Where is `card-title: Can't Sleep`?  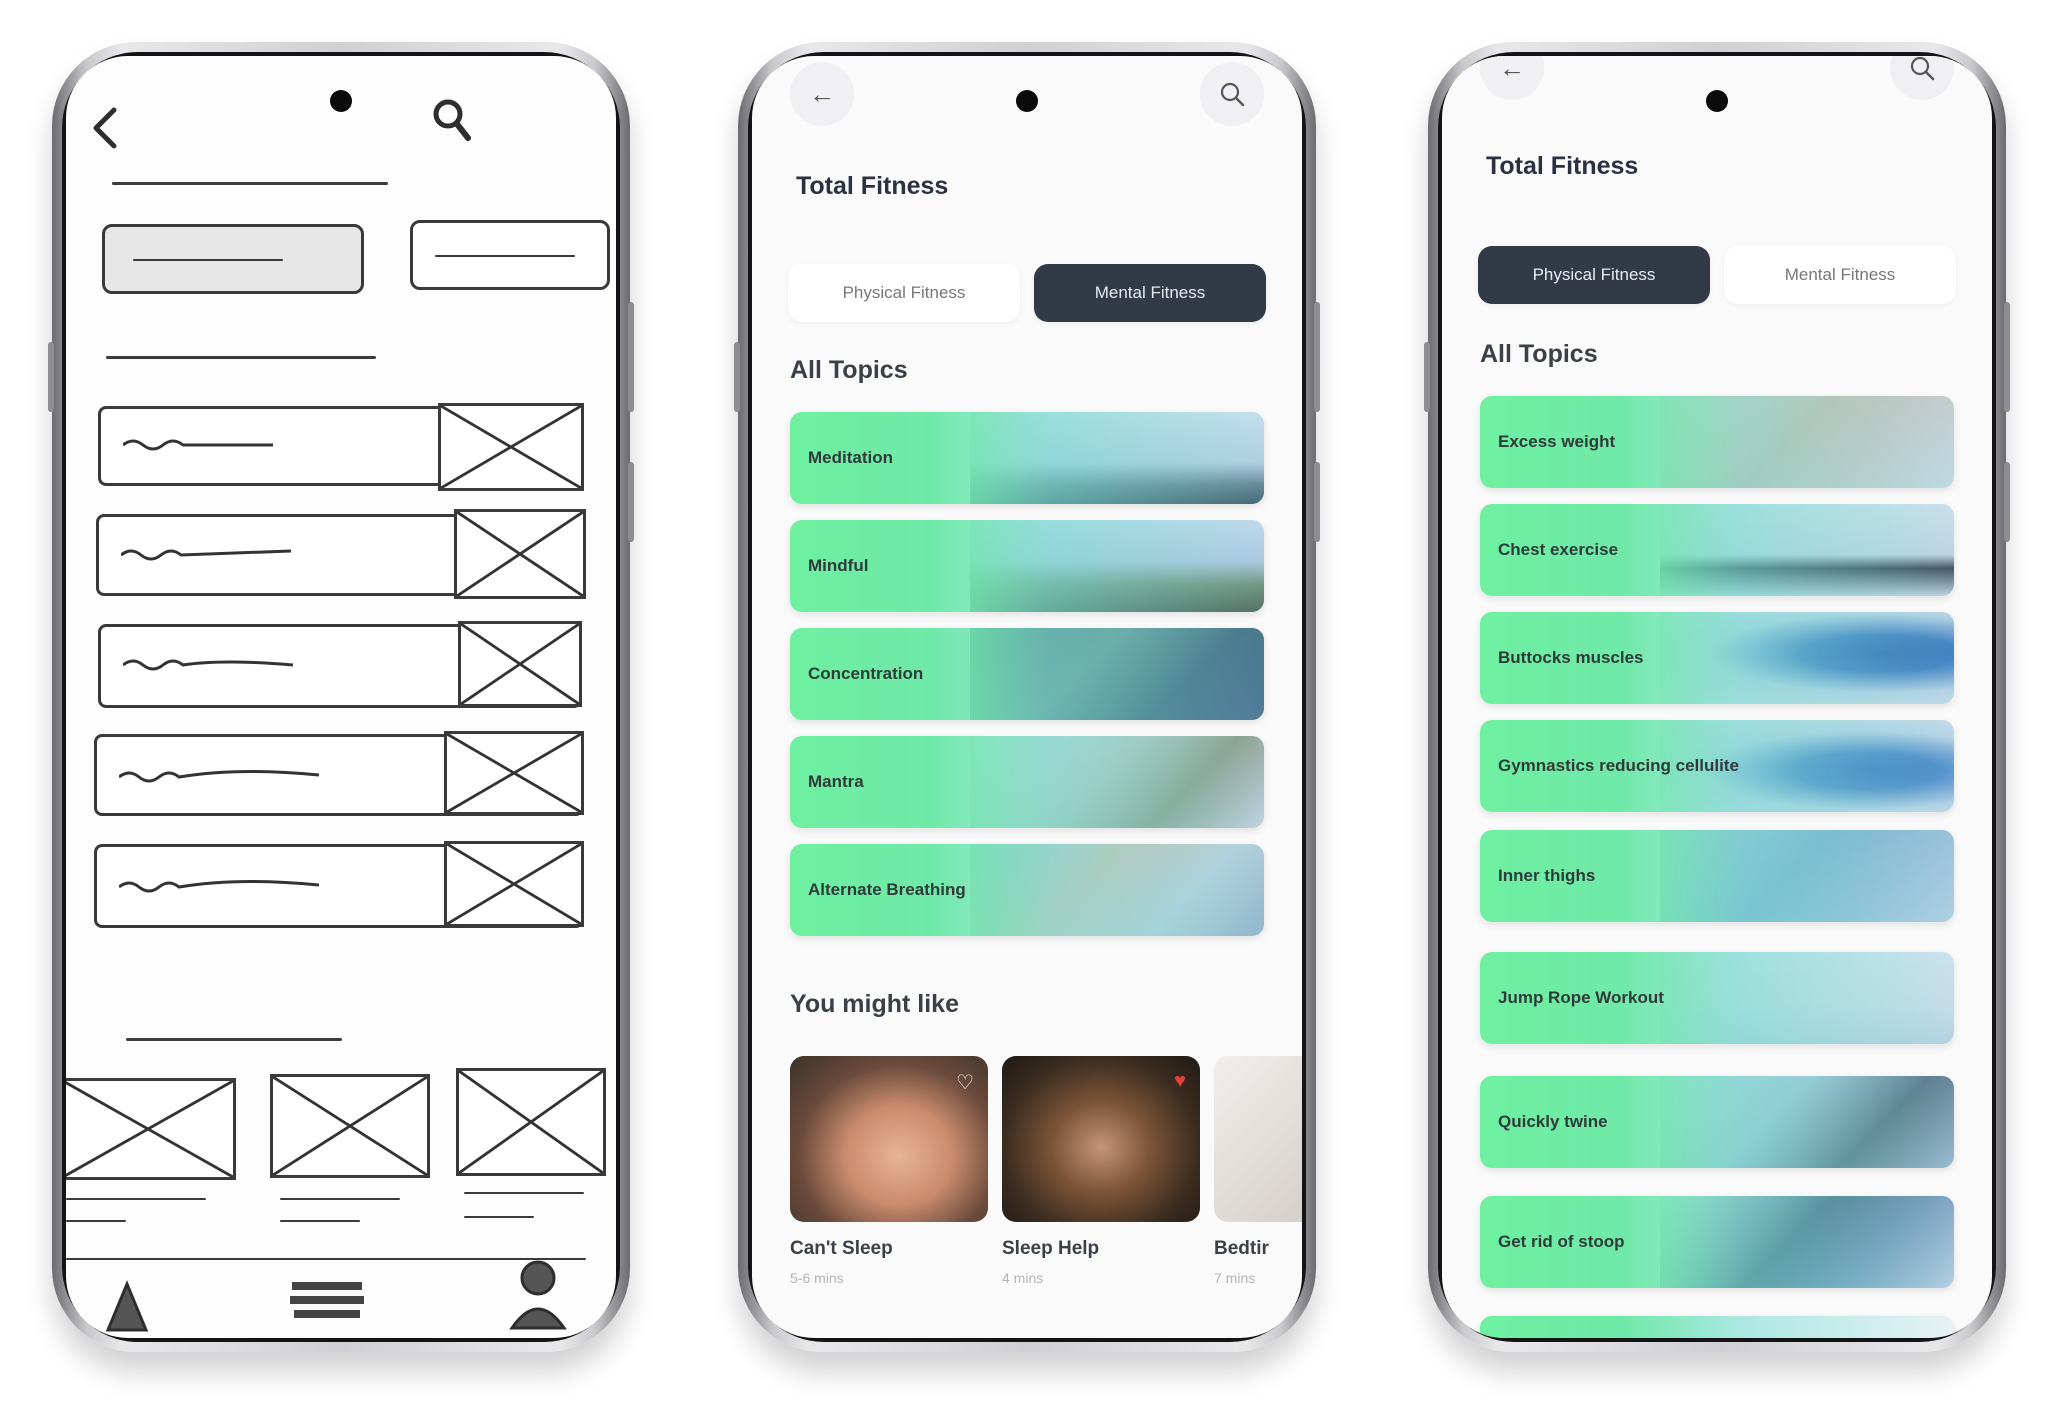 card-title: Can't Sleep is located at coordinates (841, 1248).